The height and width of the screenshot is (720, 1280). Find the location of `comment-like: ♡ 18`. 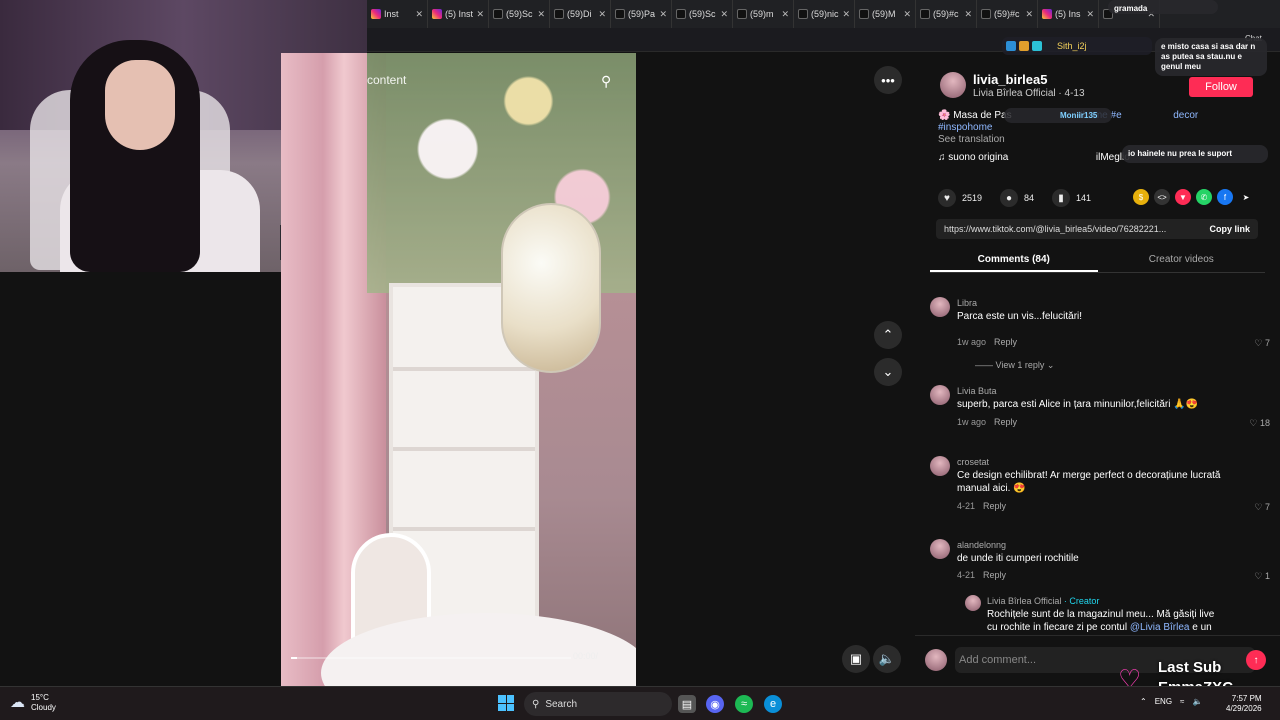

comment-like: ♡ 18 is located at coordinates (1259, 423).